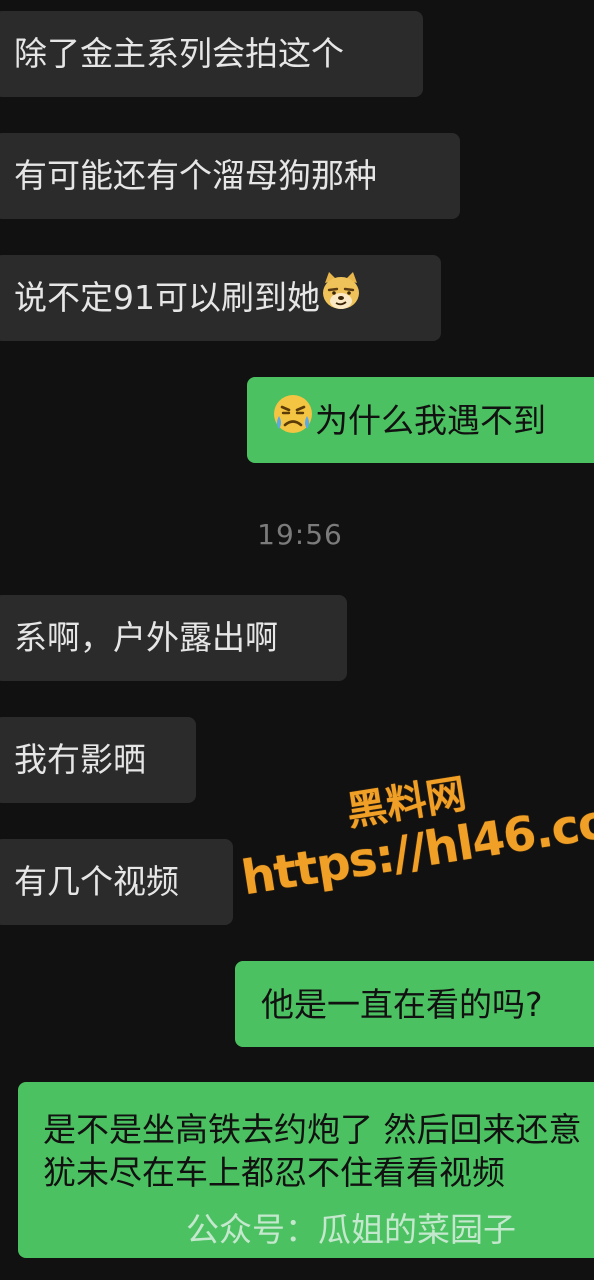 This screenshot has height=1280, width=594. I want to click on outgoing-message-bubble: 为什么我遇不到, so click(420, 420).